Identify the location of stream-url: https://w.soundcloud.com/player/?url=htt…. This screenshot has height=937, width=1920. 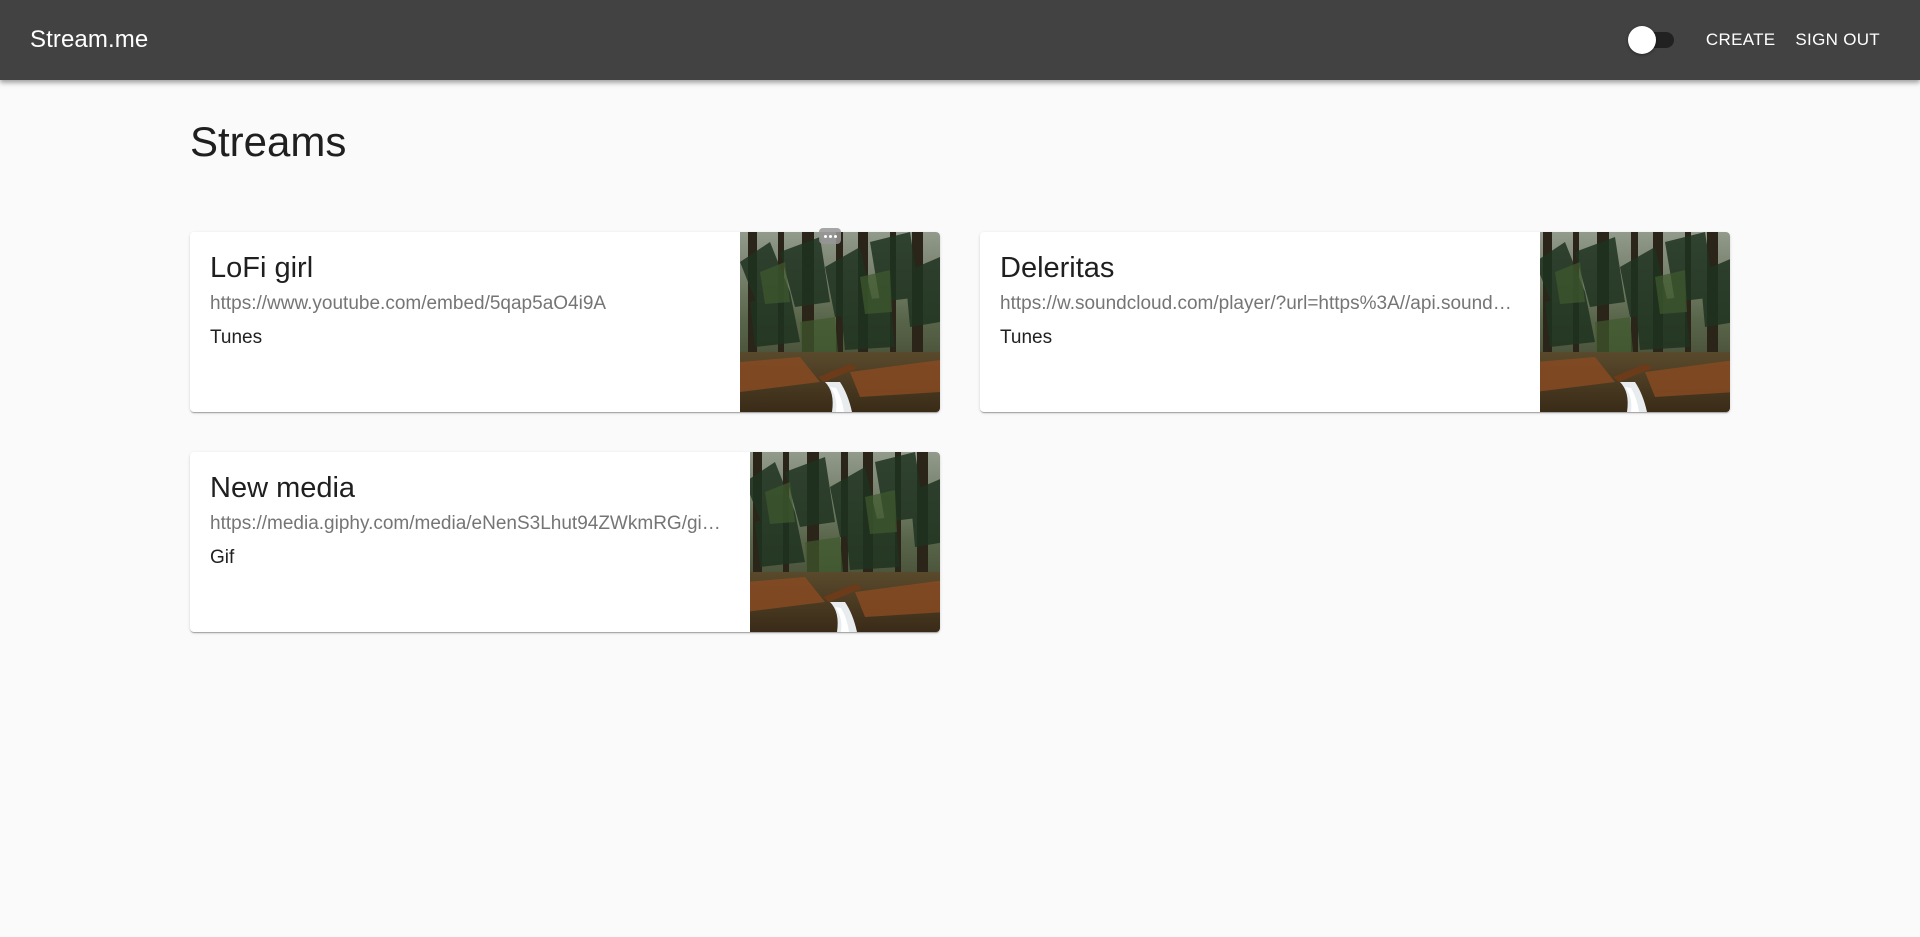
(1256, 303).